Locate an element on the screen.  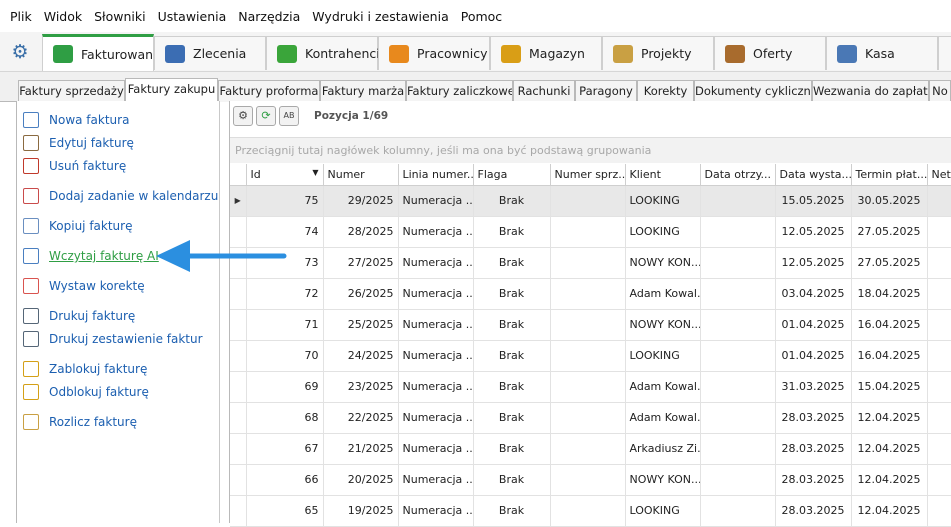
subtab-faktury-proforma: Faktury proforma is located at coordinates (269, 91).